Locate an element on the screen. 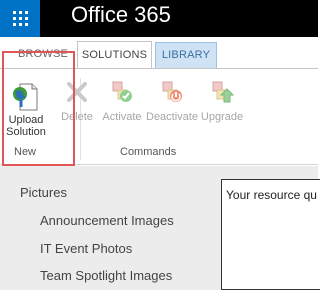 This screenshot has height=290, width=320. deactivate-label: Deactivate is located at coordinates (172, 117).